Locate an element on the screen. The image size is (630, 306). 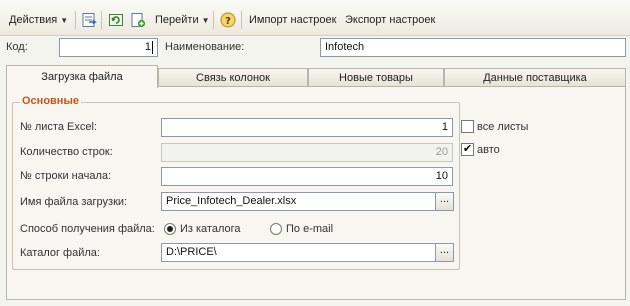
tab-label: Загрузка файла is located at coordinates (82, 77).